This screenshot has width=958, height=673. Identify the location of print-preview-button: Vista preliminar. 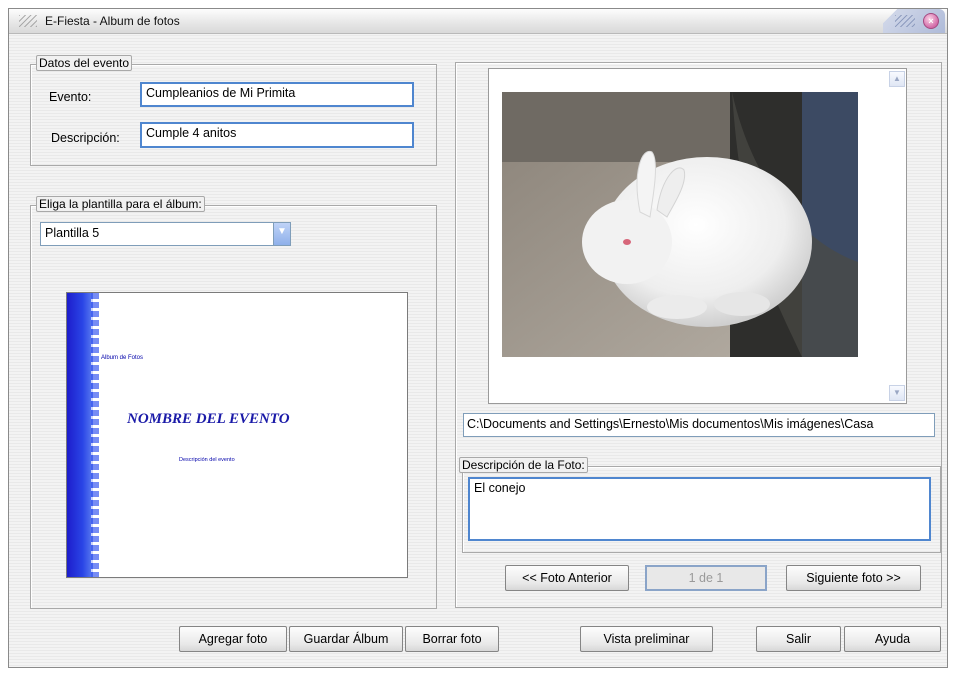
(646, 639).